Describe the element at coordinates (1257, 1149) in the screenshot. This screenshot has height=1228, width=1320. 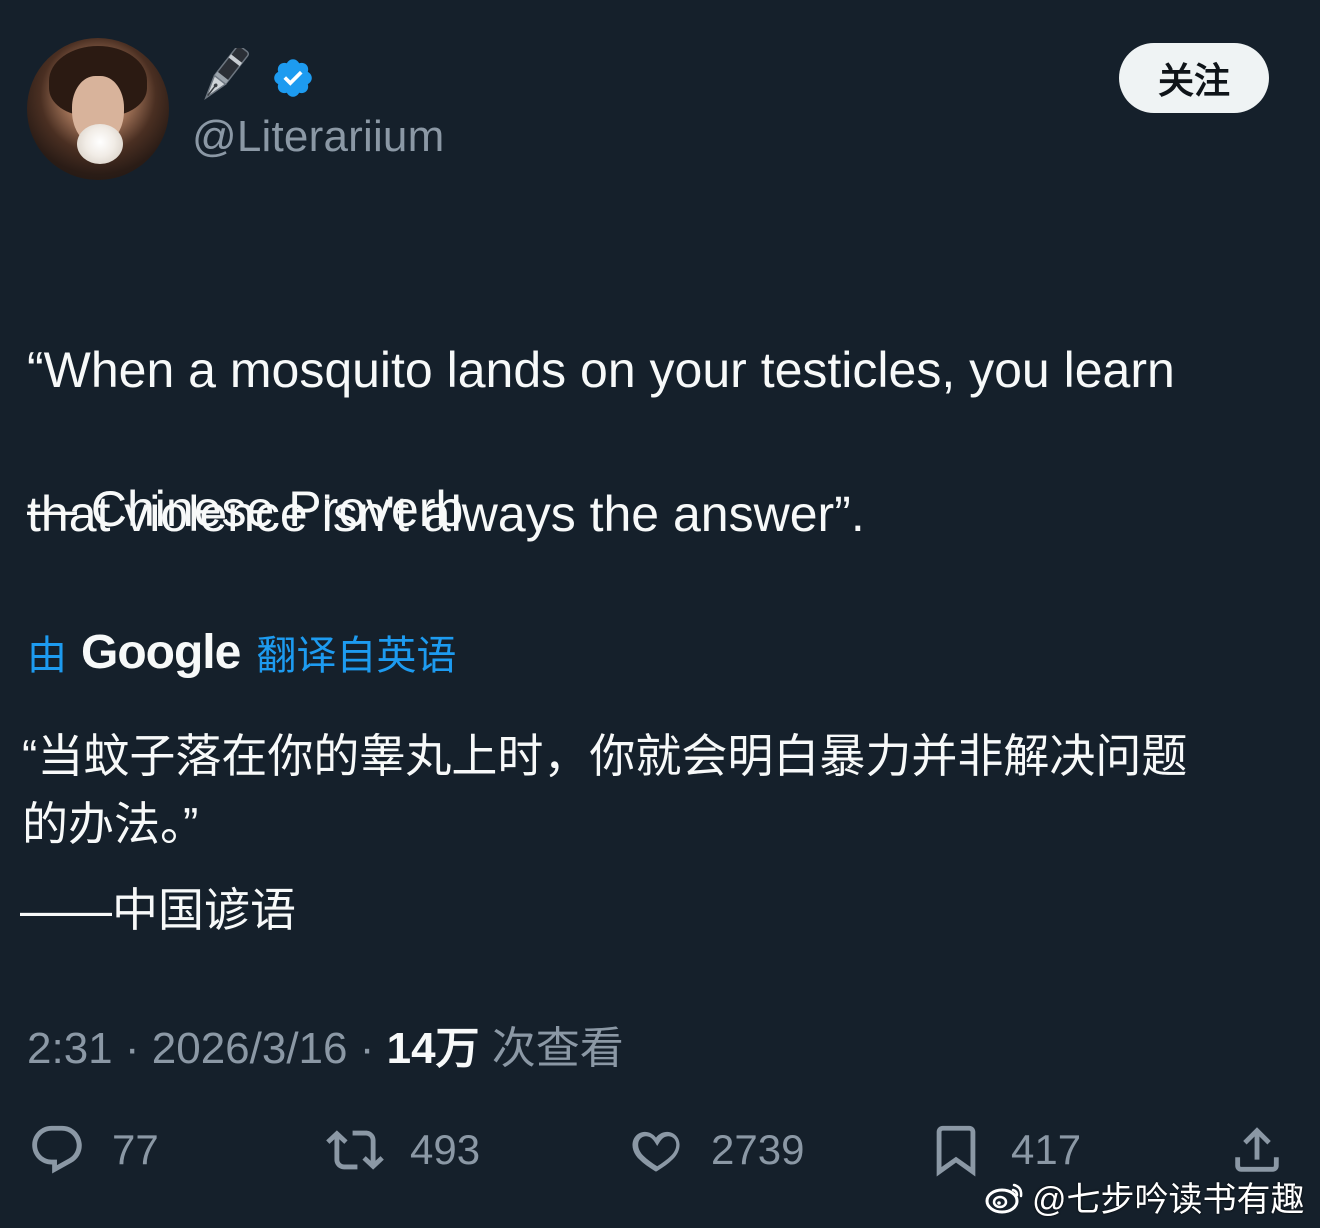
I see `share-icon` at that location.